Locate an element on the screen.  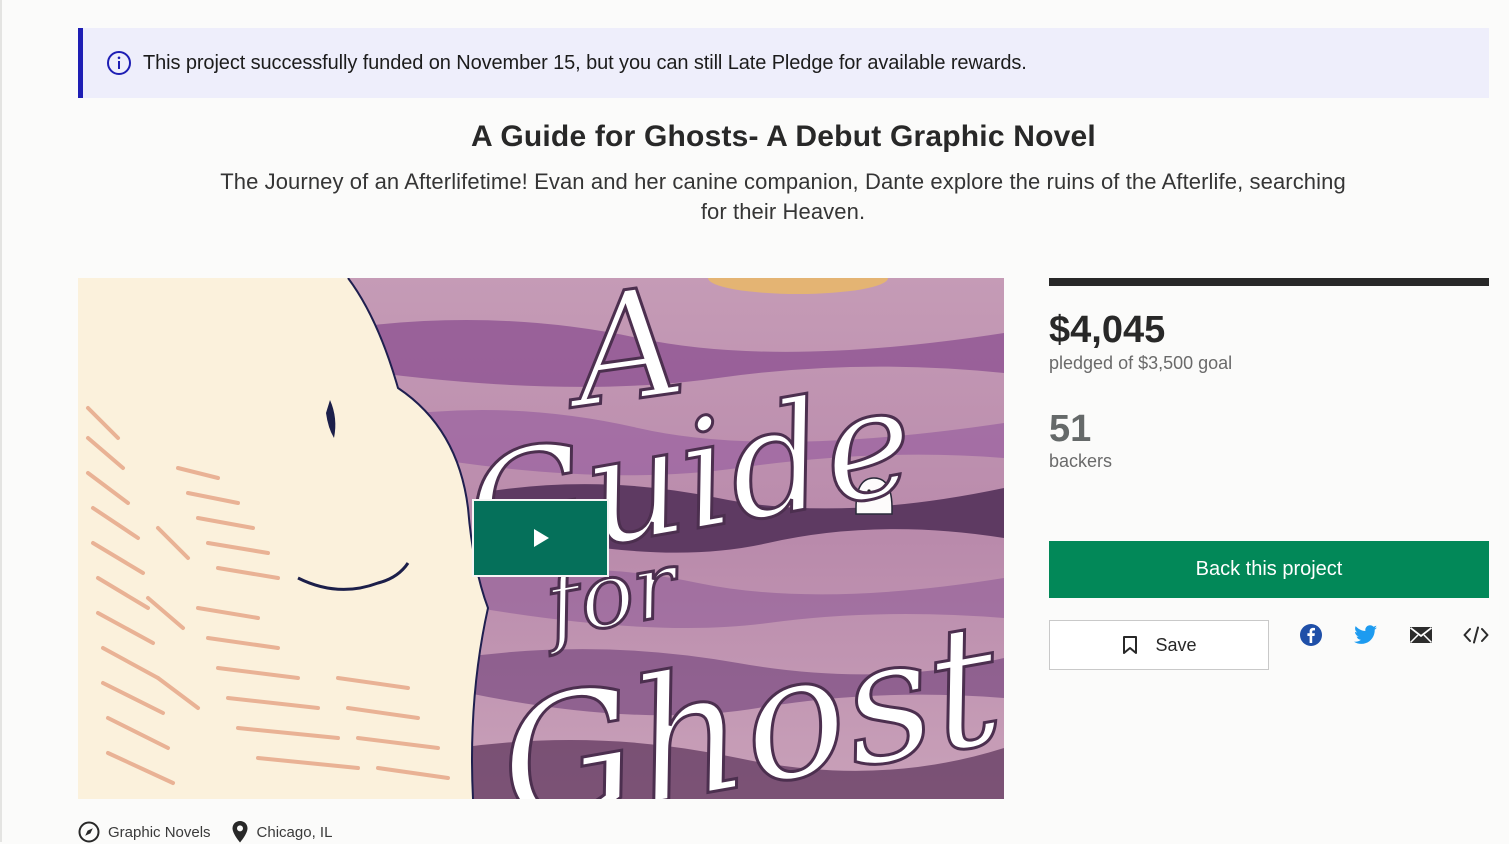
location-label: Chicago, IL is located at coordinates (294, 832).